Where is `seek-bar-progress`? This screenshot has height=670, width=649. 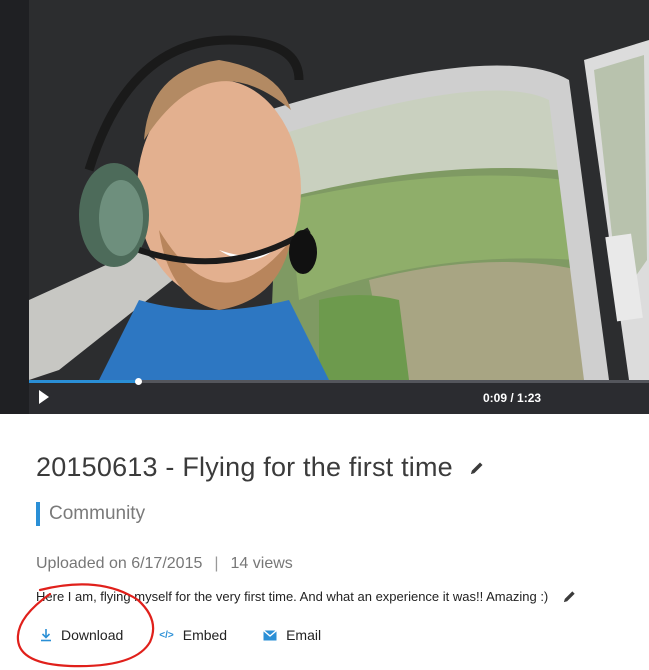
seek-bar-progress is located at coordinates (83, 381).